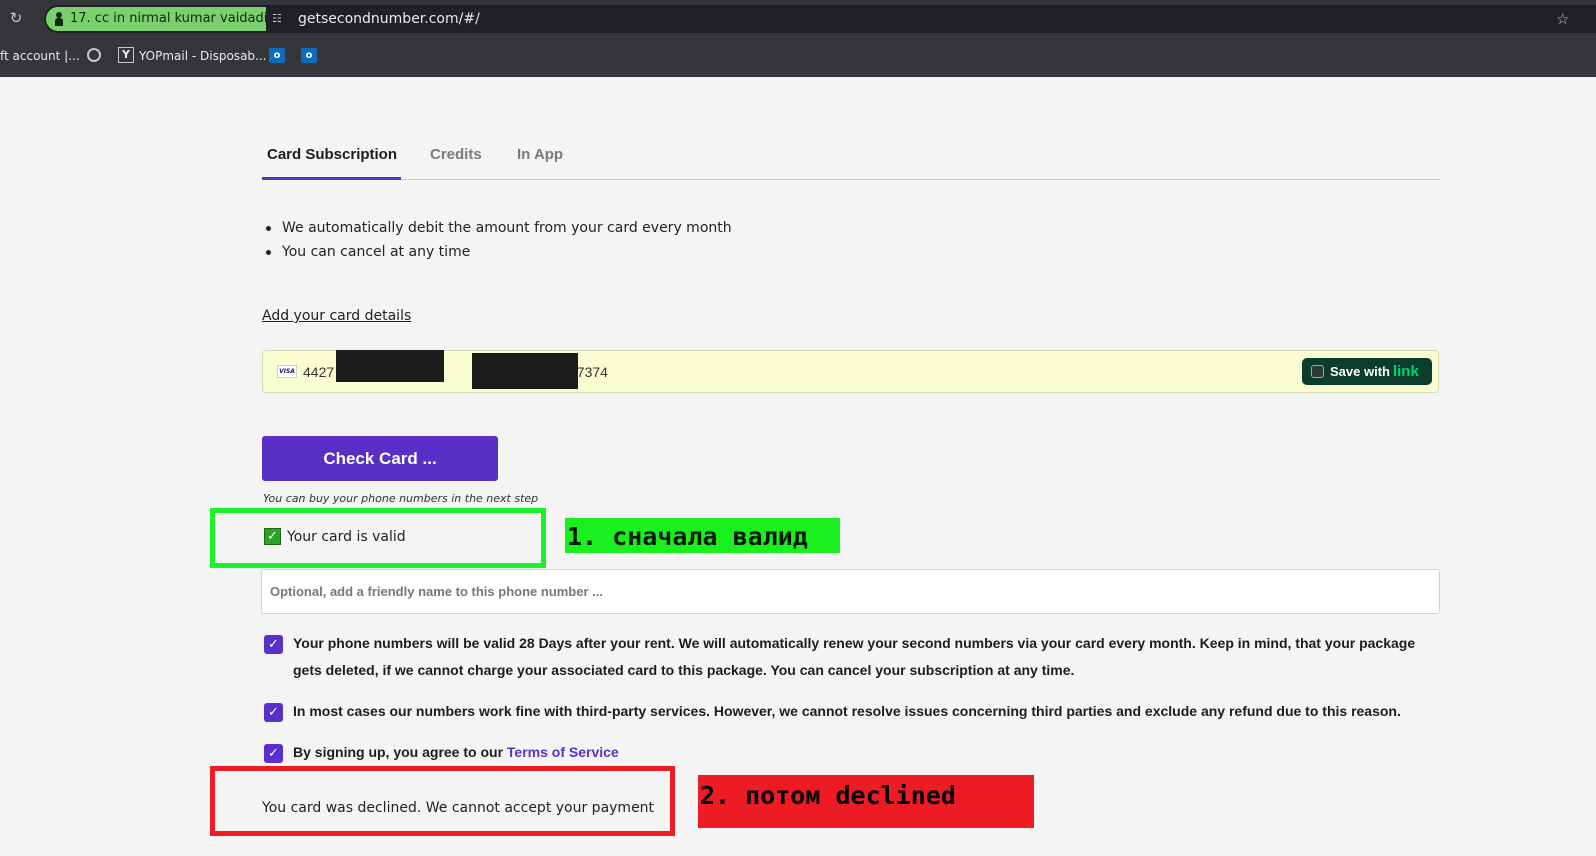  I want to click on payment-tabs: Card Subscription Credits In App, so click(851, 160).